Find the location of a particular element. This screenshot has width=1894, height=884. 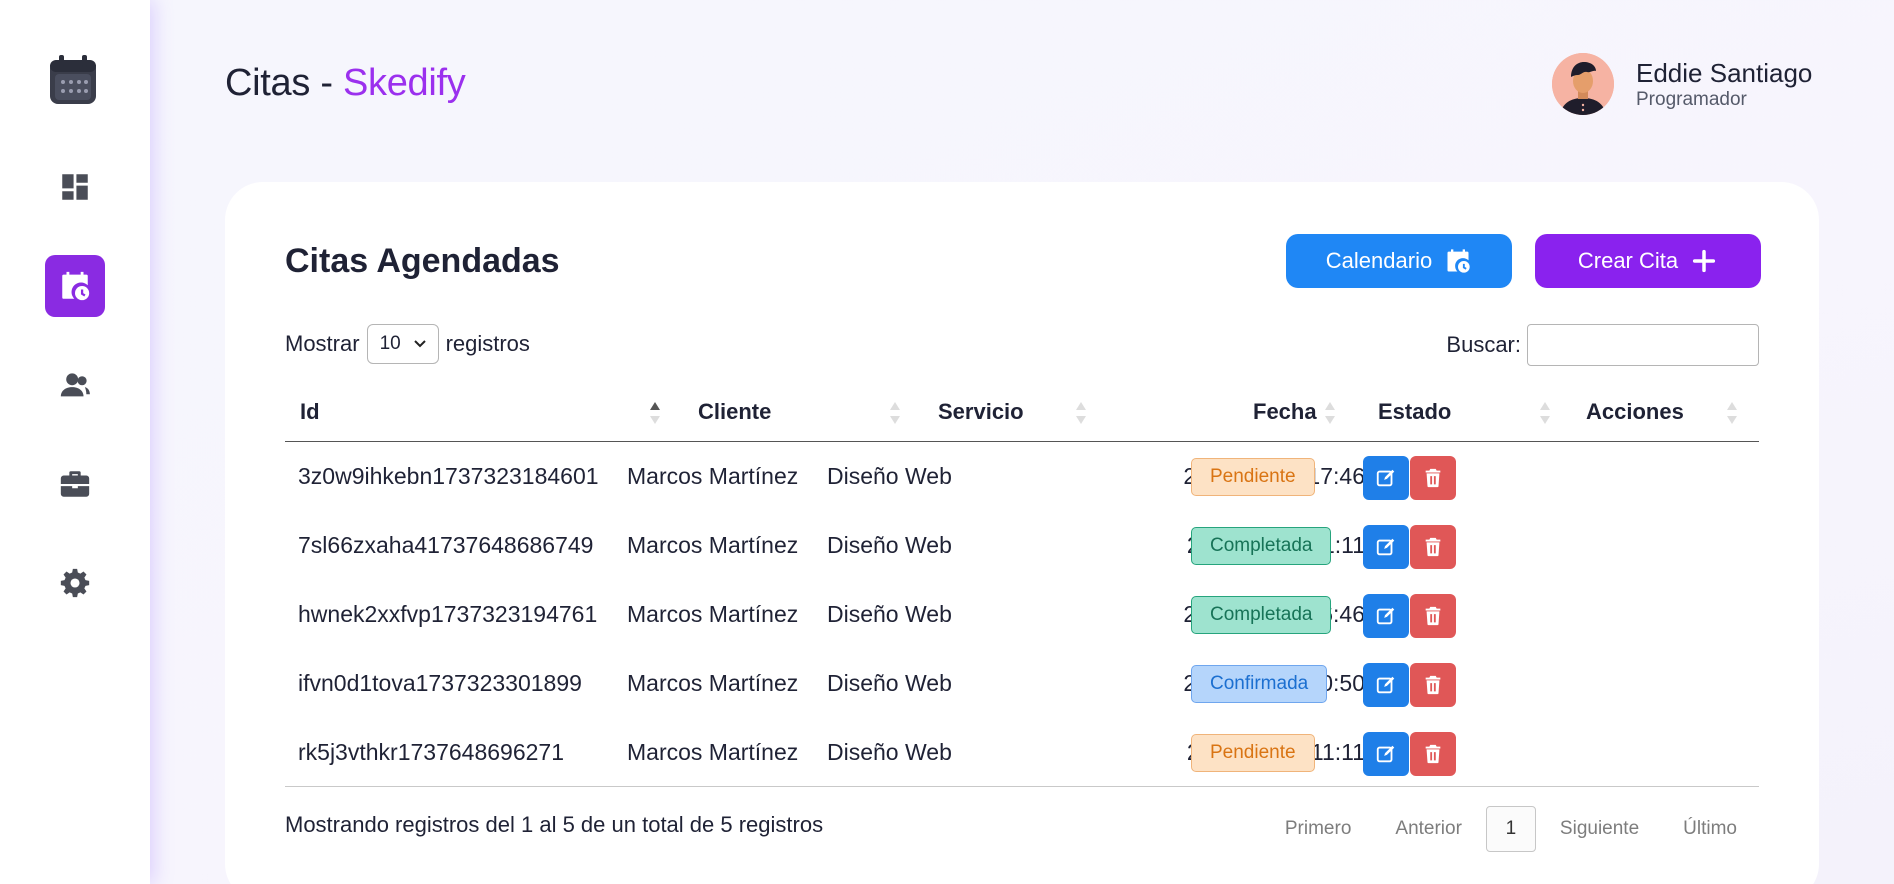

search-control: Buscar: is located at coordinates (1602, 345).